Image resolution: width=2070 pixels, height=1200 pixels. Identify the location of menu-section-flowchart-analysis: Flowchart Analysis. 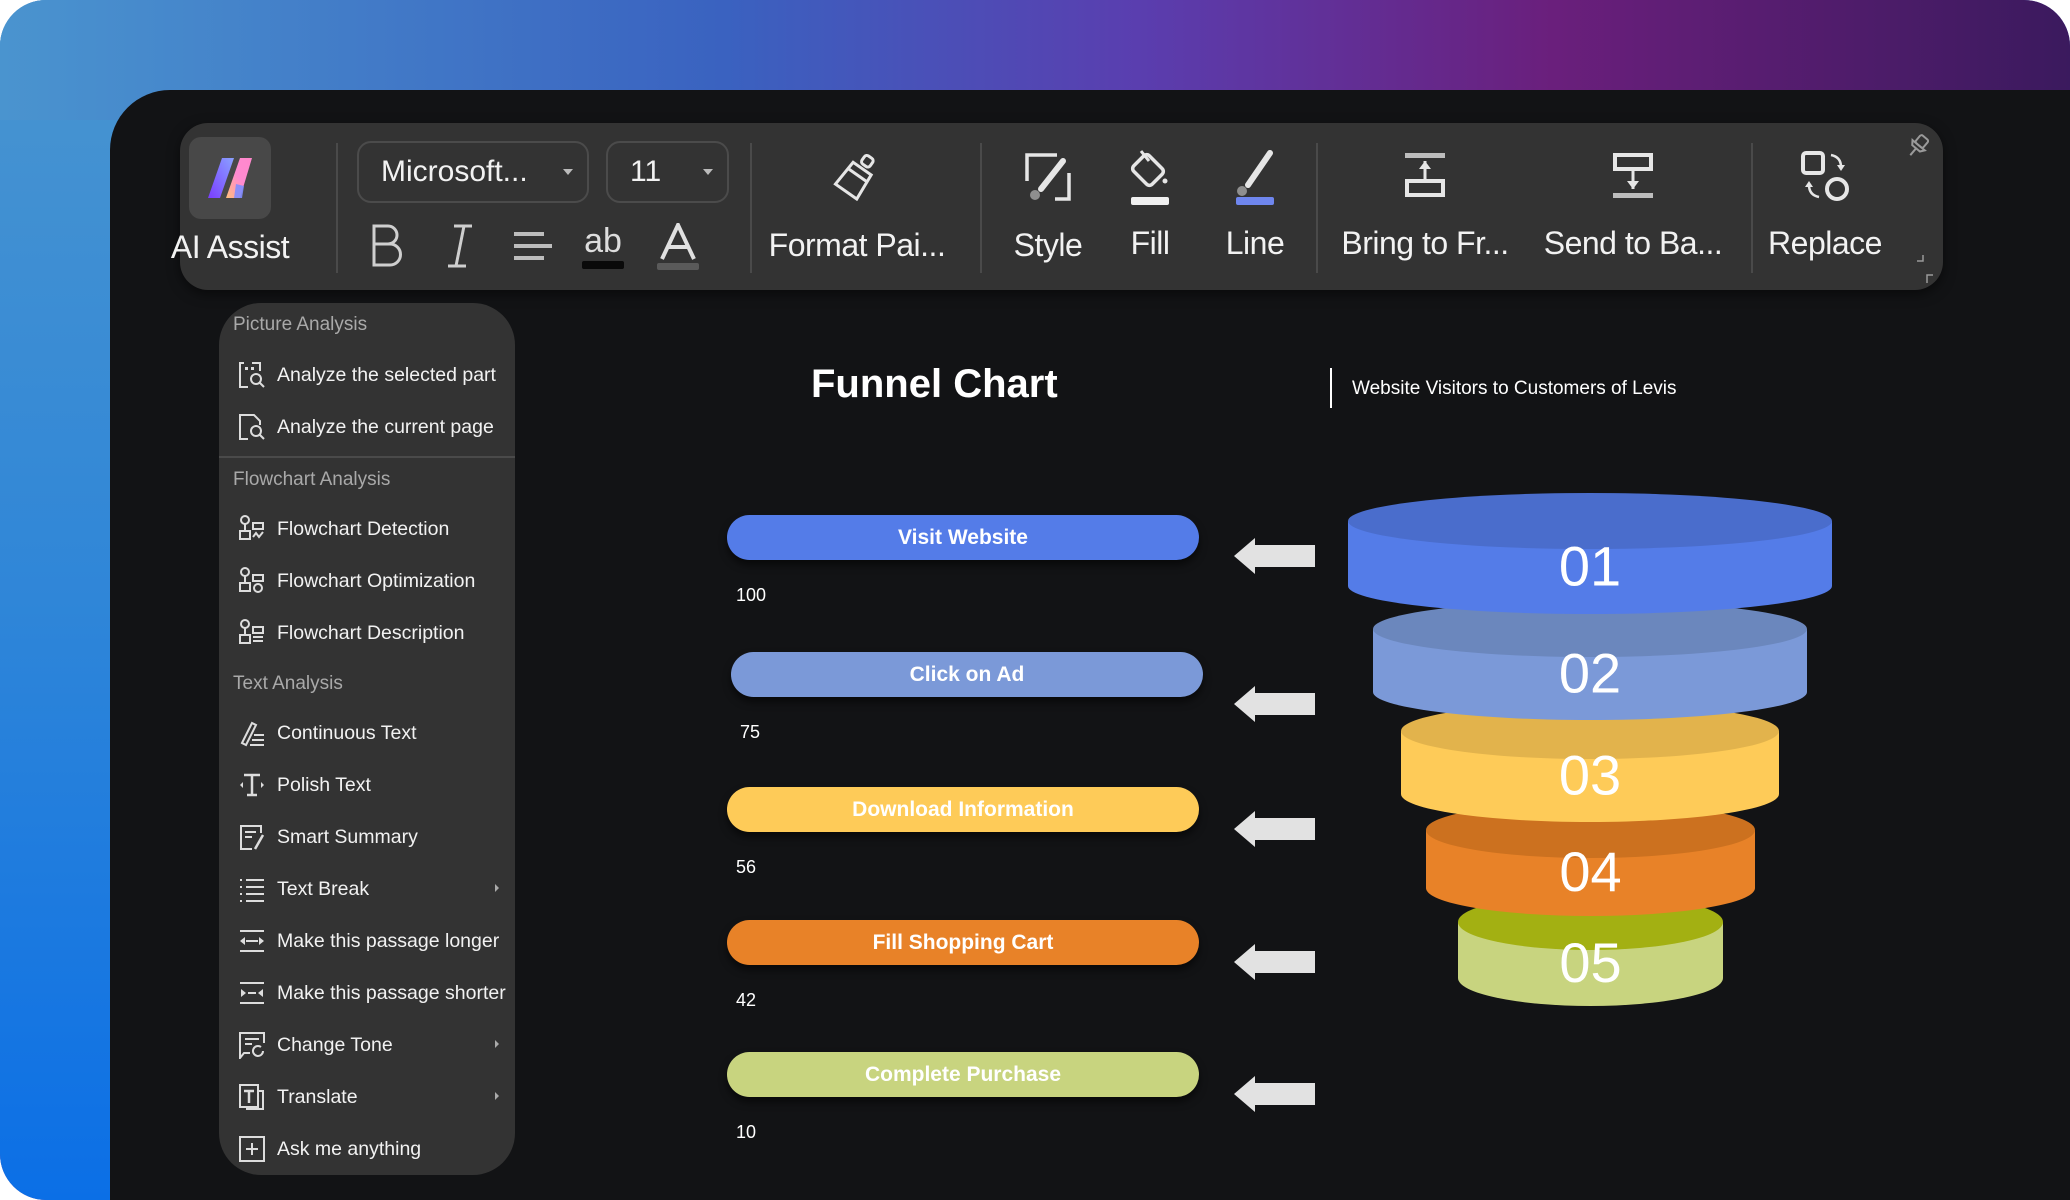
(312, 479).